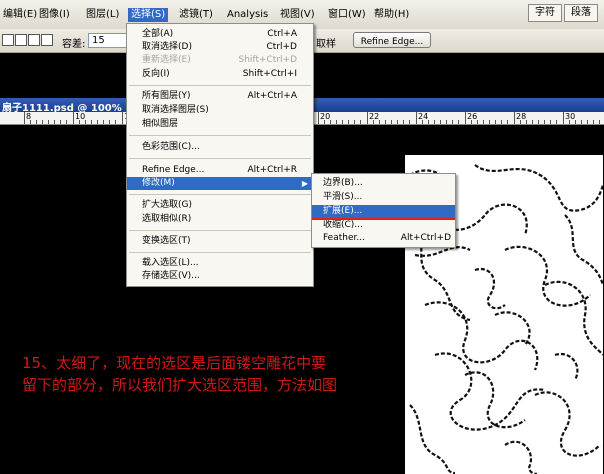  Describe the element at coordinates (374, 116) in the screenshot. I see `ruler-label: 22` at that location.